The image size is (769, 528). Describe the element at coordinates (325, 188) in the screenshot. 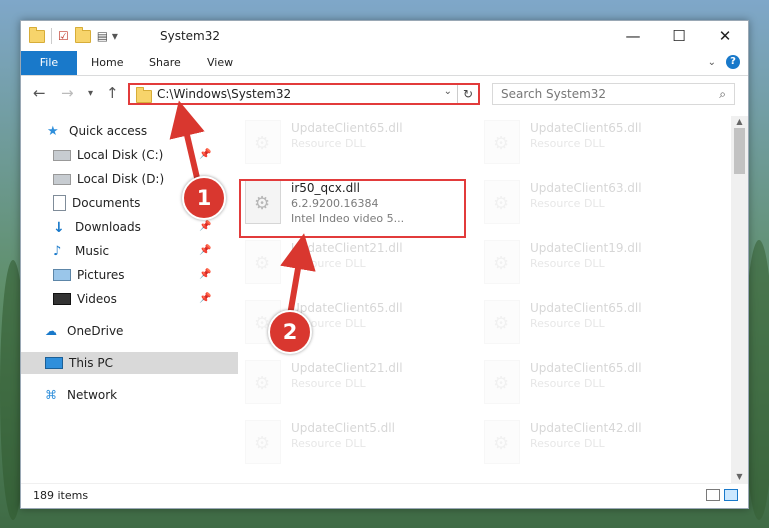

I see `file-name: ir50_qcx.dll` at that location.